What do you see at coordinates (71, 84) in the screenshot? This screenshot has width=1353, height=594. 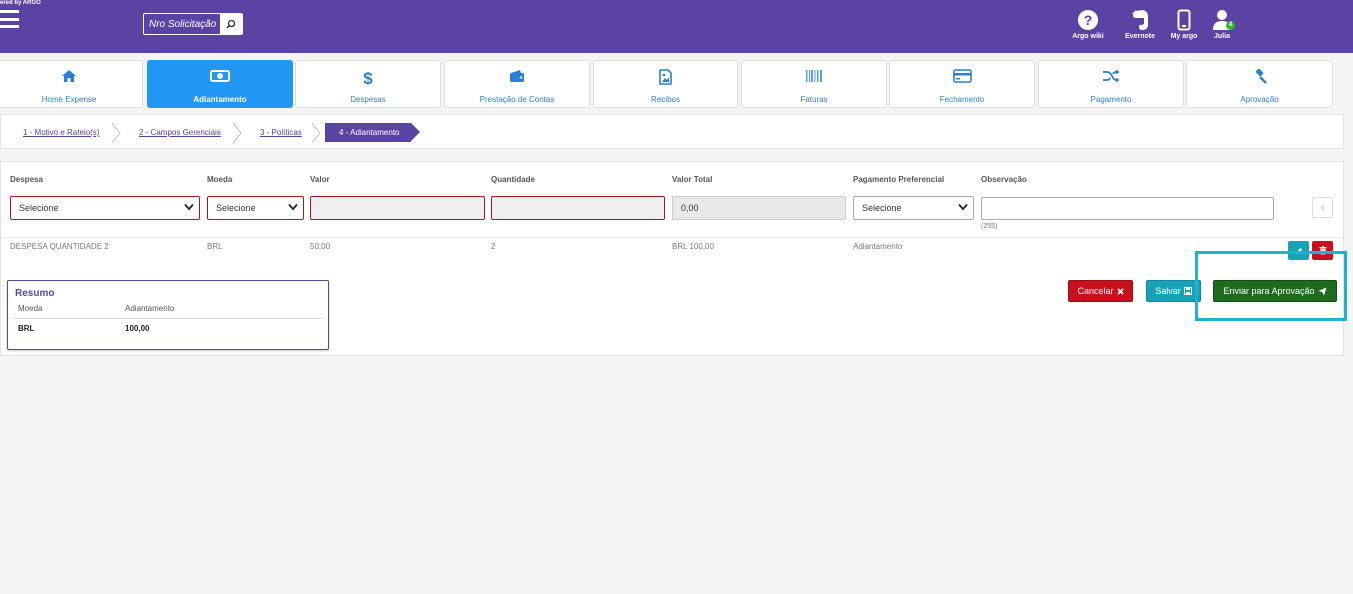 I see `tab-home-expense: Home Expense` at bounding box center [71, 84].